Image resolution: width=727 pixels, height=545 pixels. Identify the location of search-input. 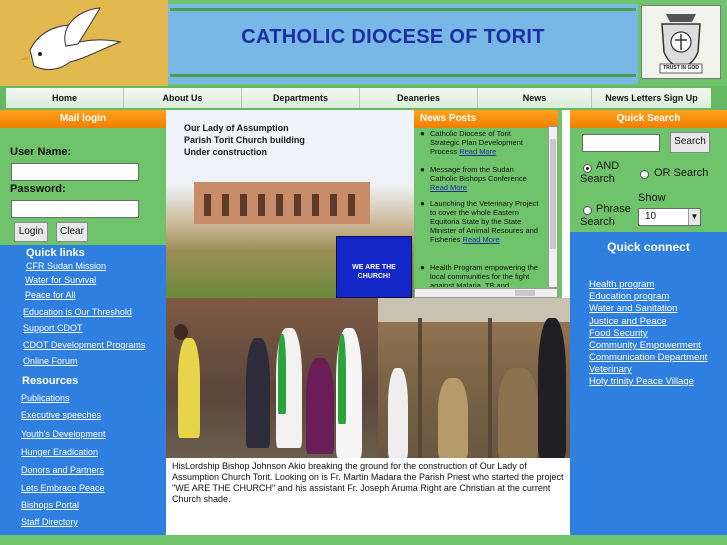
(621, 143).